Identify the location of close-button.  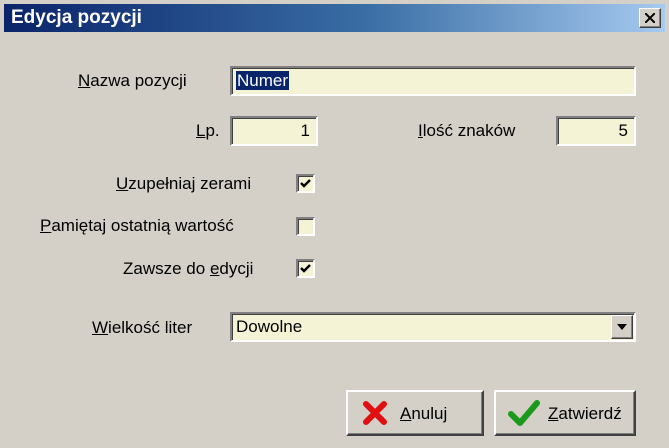
(650, 18).